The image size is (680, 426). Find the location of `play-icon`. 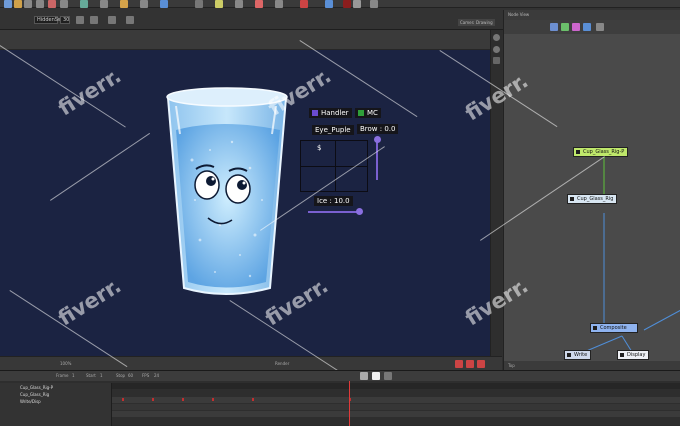

play-icon is located at coordinates (364, 376).